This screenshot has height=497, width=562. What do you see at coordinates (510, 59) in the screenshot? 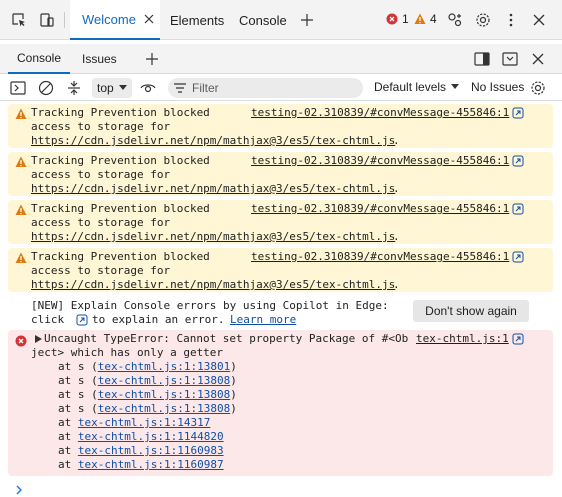
I see `drawer-toggle-icon` at bounding box center [510, 59].